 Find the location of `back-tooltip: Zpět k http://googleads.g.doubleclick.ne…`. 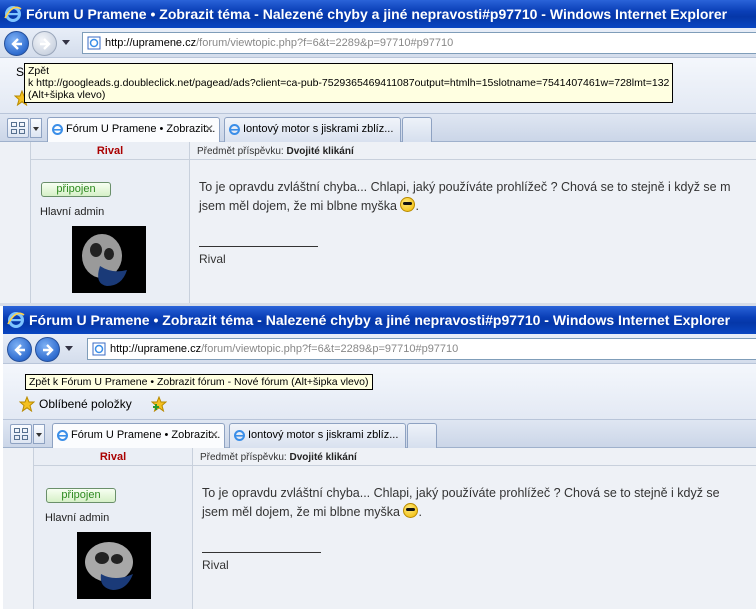

back-tooltip: Zpět k http://googleads.g.doubleclick.ne… is located at coordinates (349, 83).